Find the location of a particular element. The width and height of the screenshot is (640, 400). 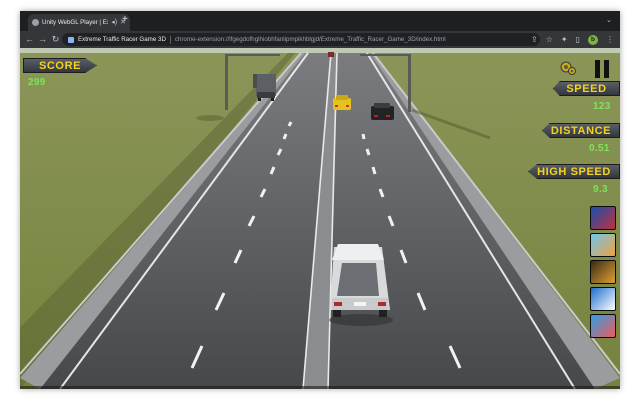

more-games-strip is located at coordinates (603, 272).